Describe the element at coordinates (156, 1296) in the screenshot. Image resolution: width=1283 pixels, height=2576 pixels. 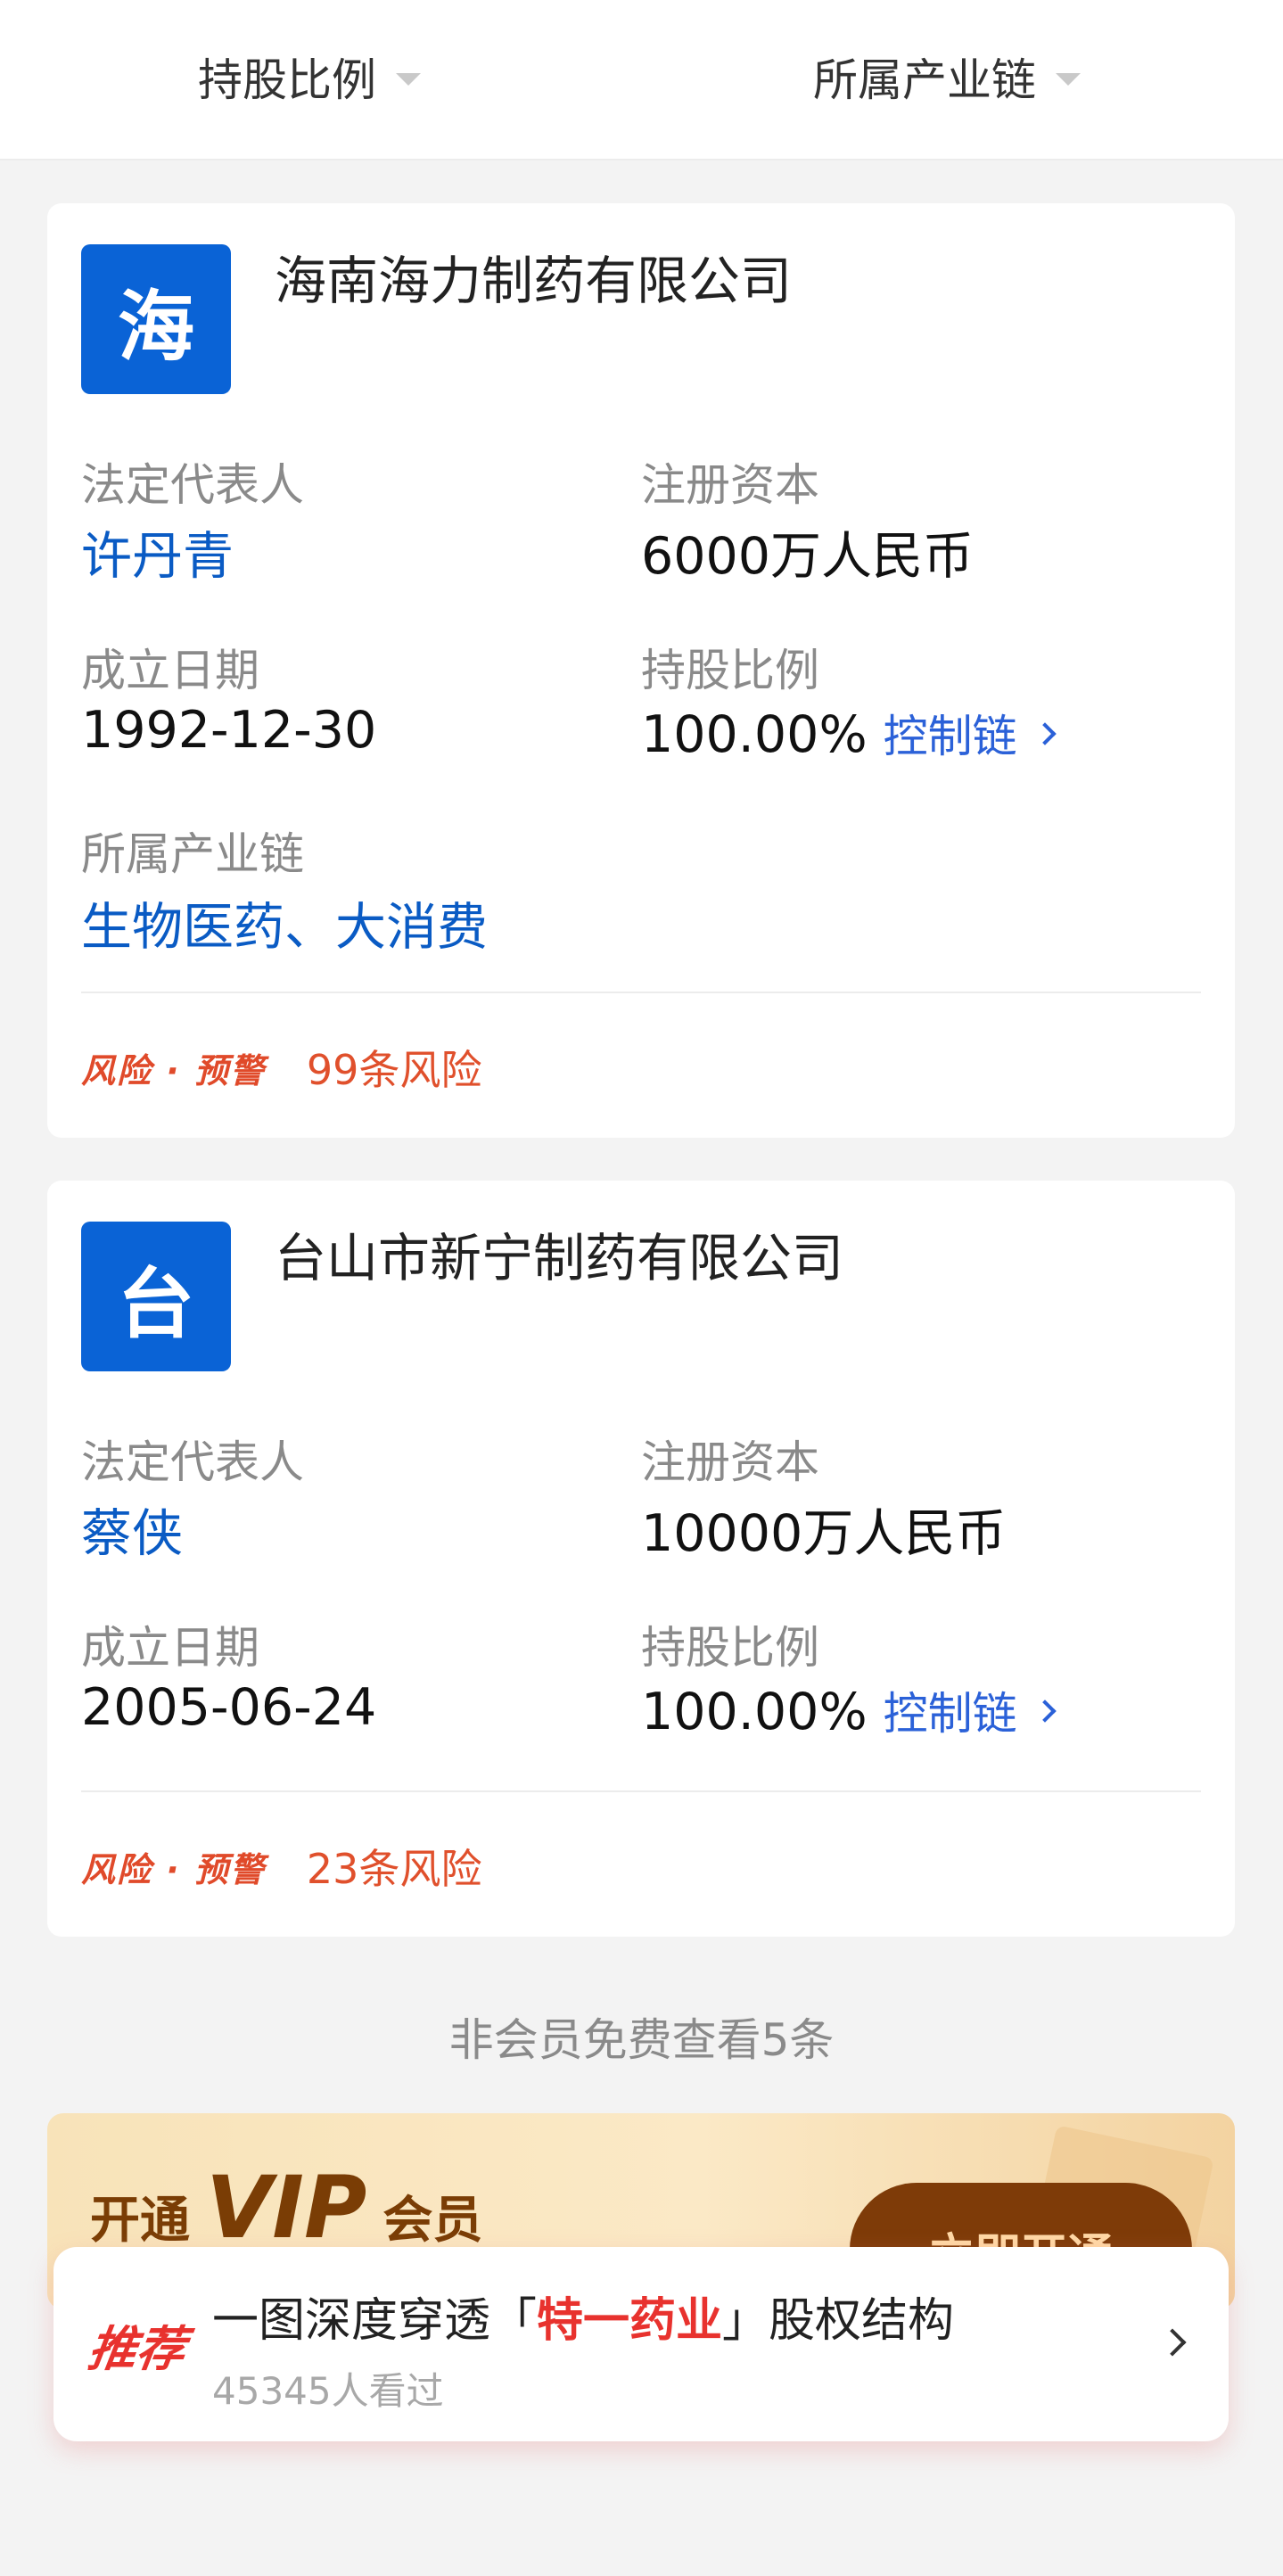
I see `company-logo: 台` at that location.